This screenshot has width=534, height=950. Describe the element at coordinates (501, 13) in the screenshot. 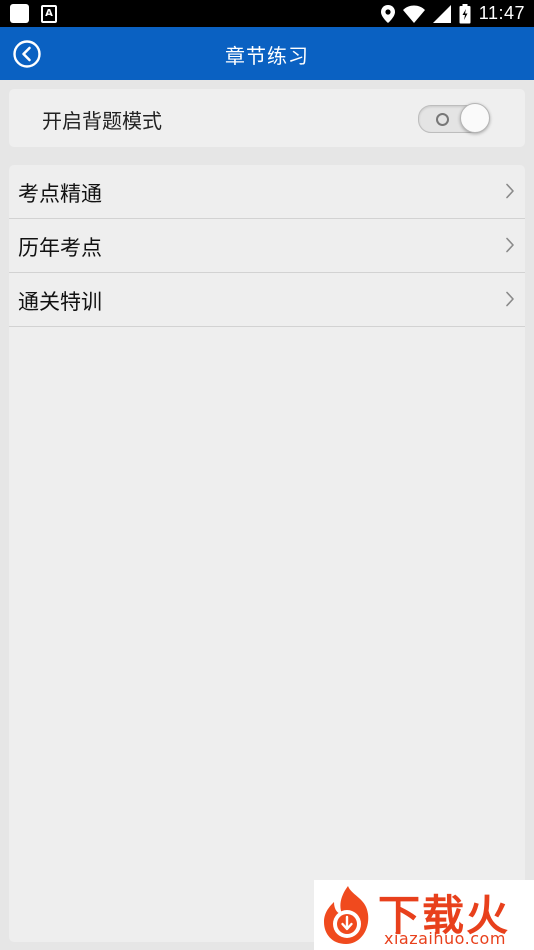

I see `status-time: 11:47` at that location.